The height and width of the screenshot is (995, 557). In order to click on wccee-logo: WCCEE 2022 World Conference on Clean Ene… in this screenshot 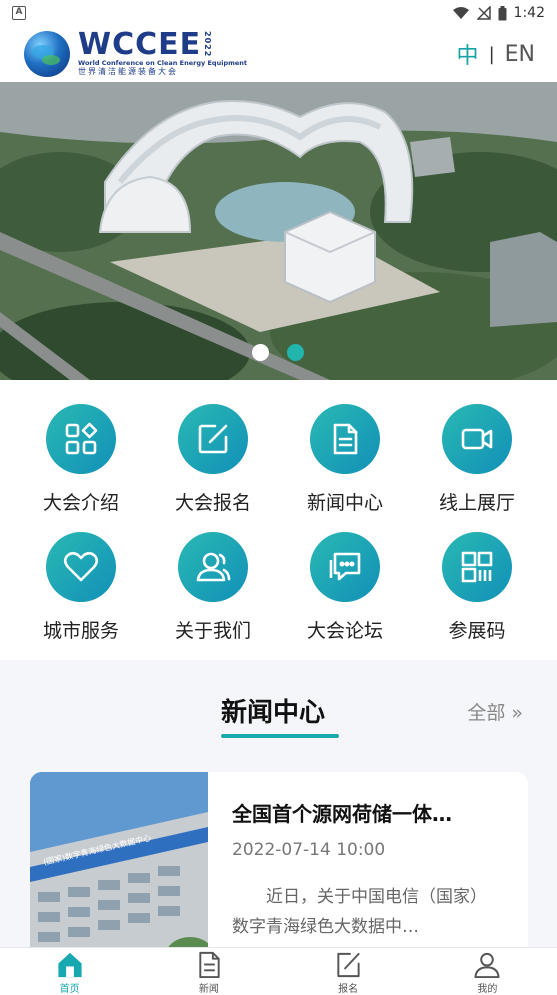, I will do `click(136, 52)`.